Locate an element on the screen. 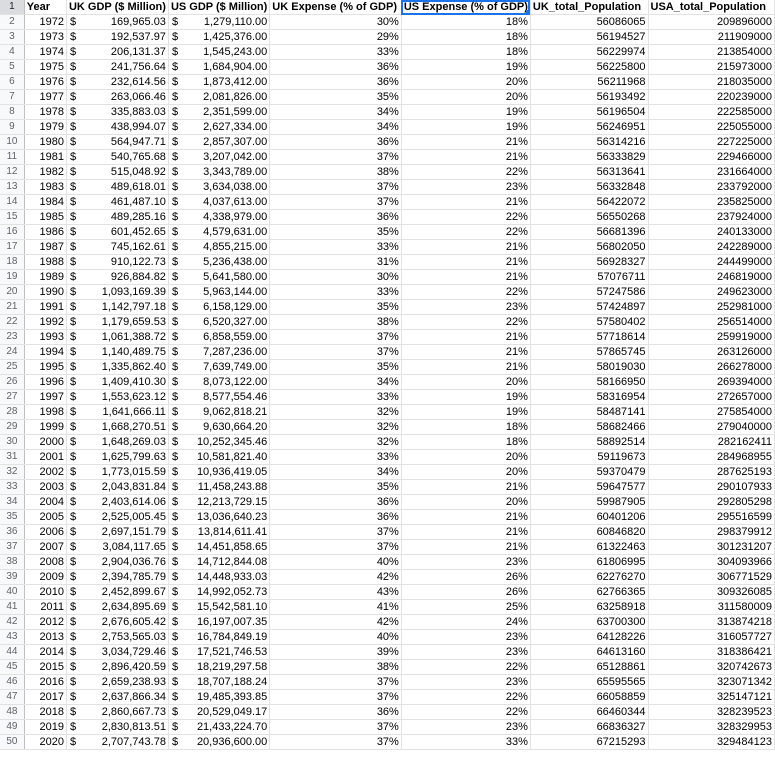 The width and height of the screenshot is (775, 760). uk-population-cell: 56246951 is located at coordinates (589, 127).